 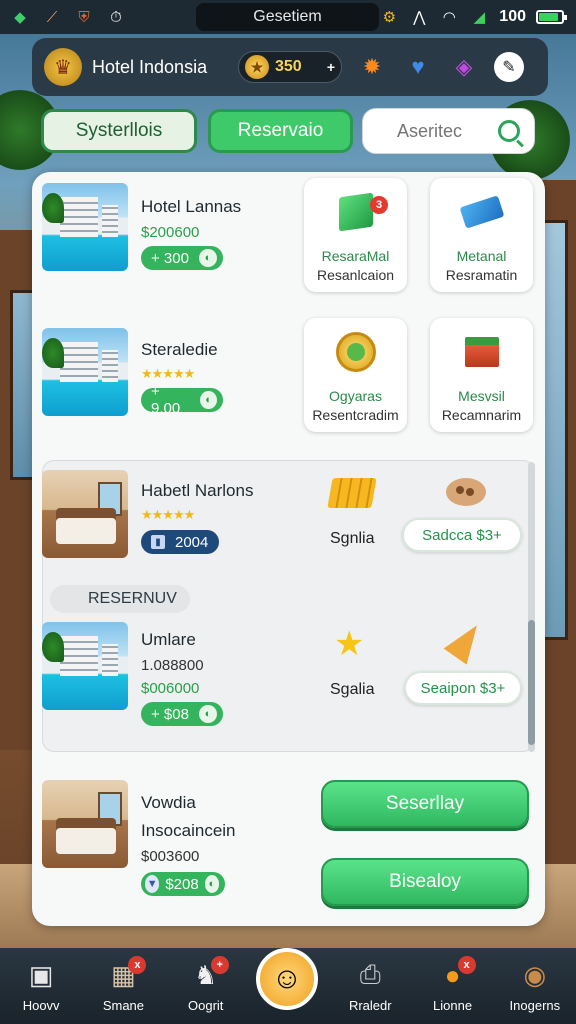 What do you see at coordinates (466, 641) in the screenshot?
I see `cone-icon` at bounding box center [466, 641].